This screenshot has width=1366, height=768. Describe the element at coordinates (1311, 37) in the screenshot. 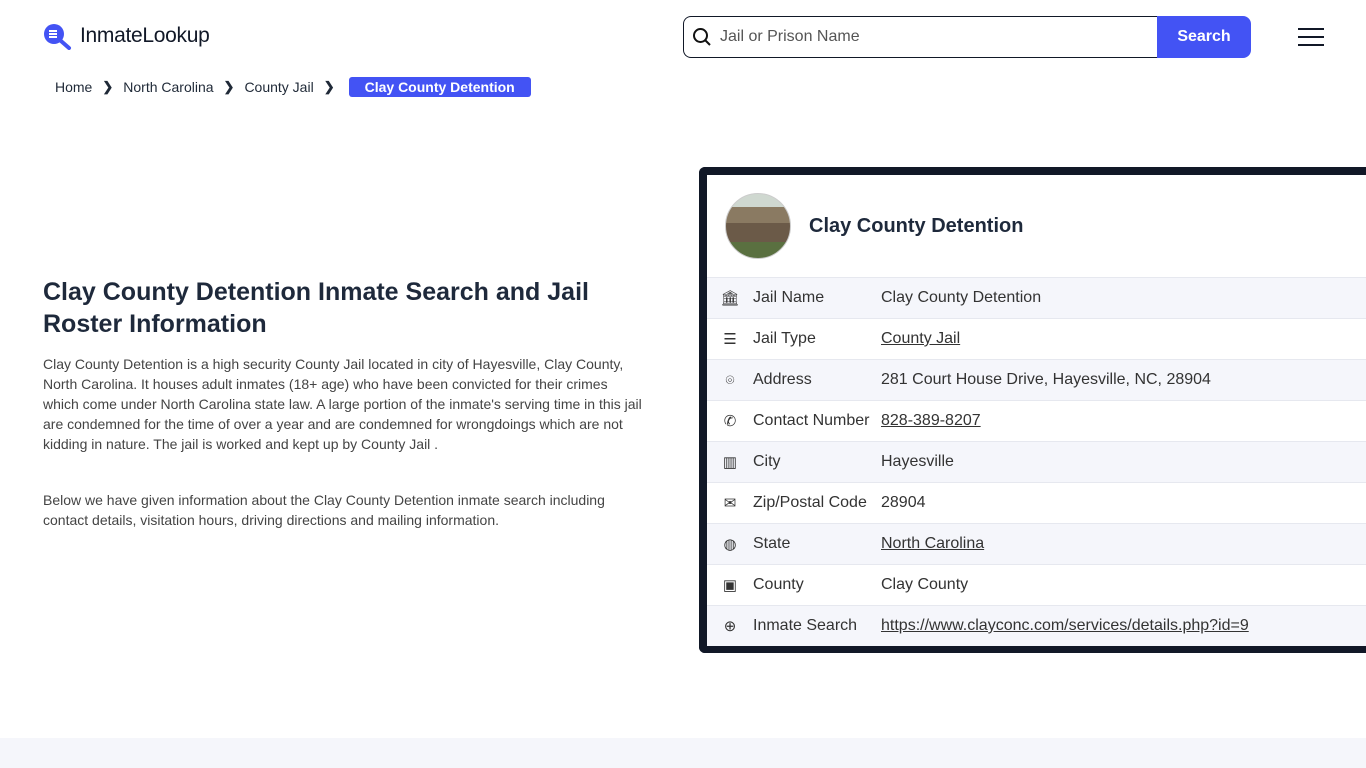

I see `hamburger-menu-icon` at that location.